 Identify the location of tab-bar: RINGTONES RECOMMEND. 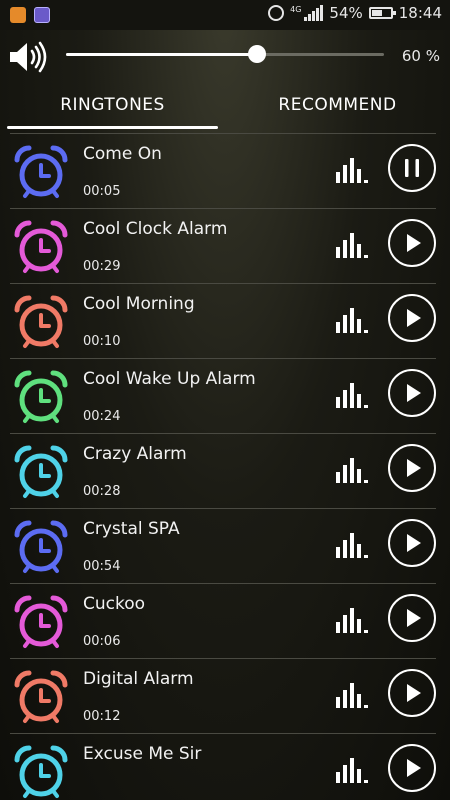
(225, 107).